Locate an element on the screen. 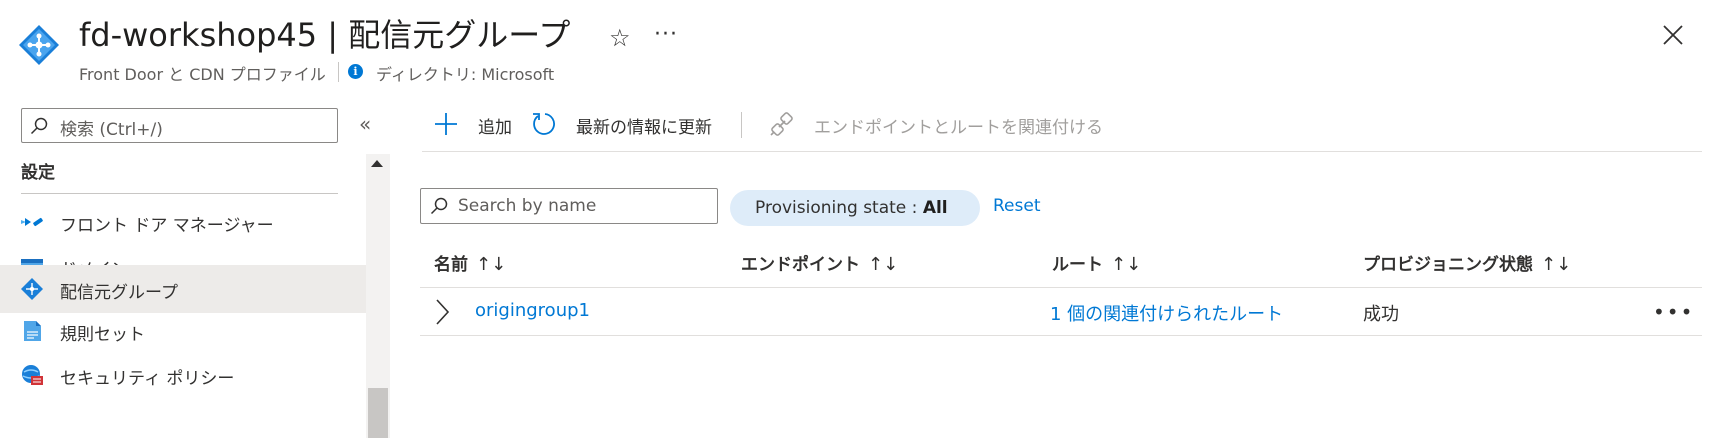 The height and width of the screenshot is (438, 1713). sidebar-search-placeholder: 検索 (Ctrl+/) is located at coordinates (111, 130).